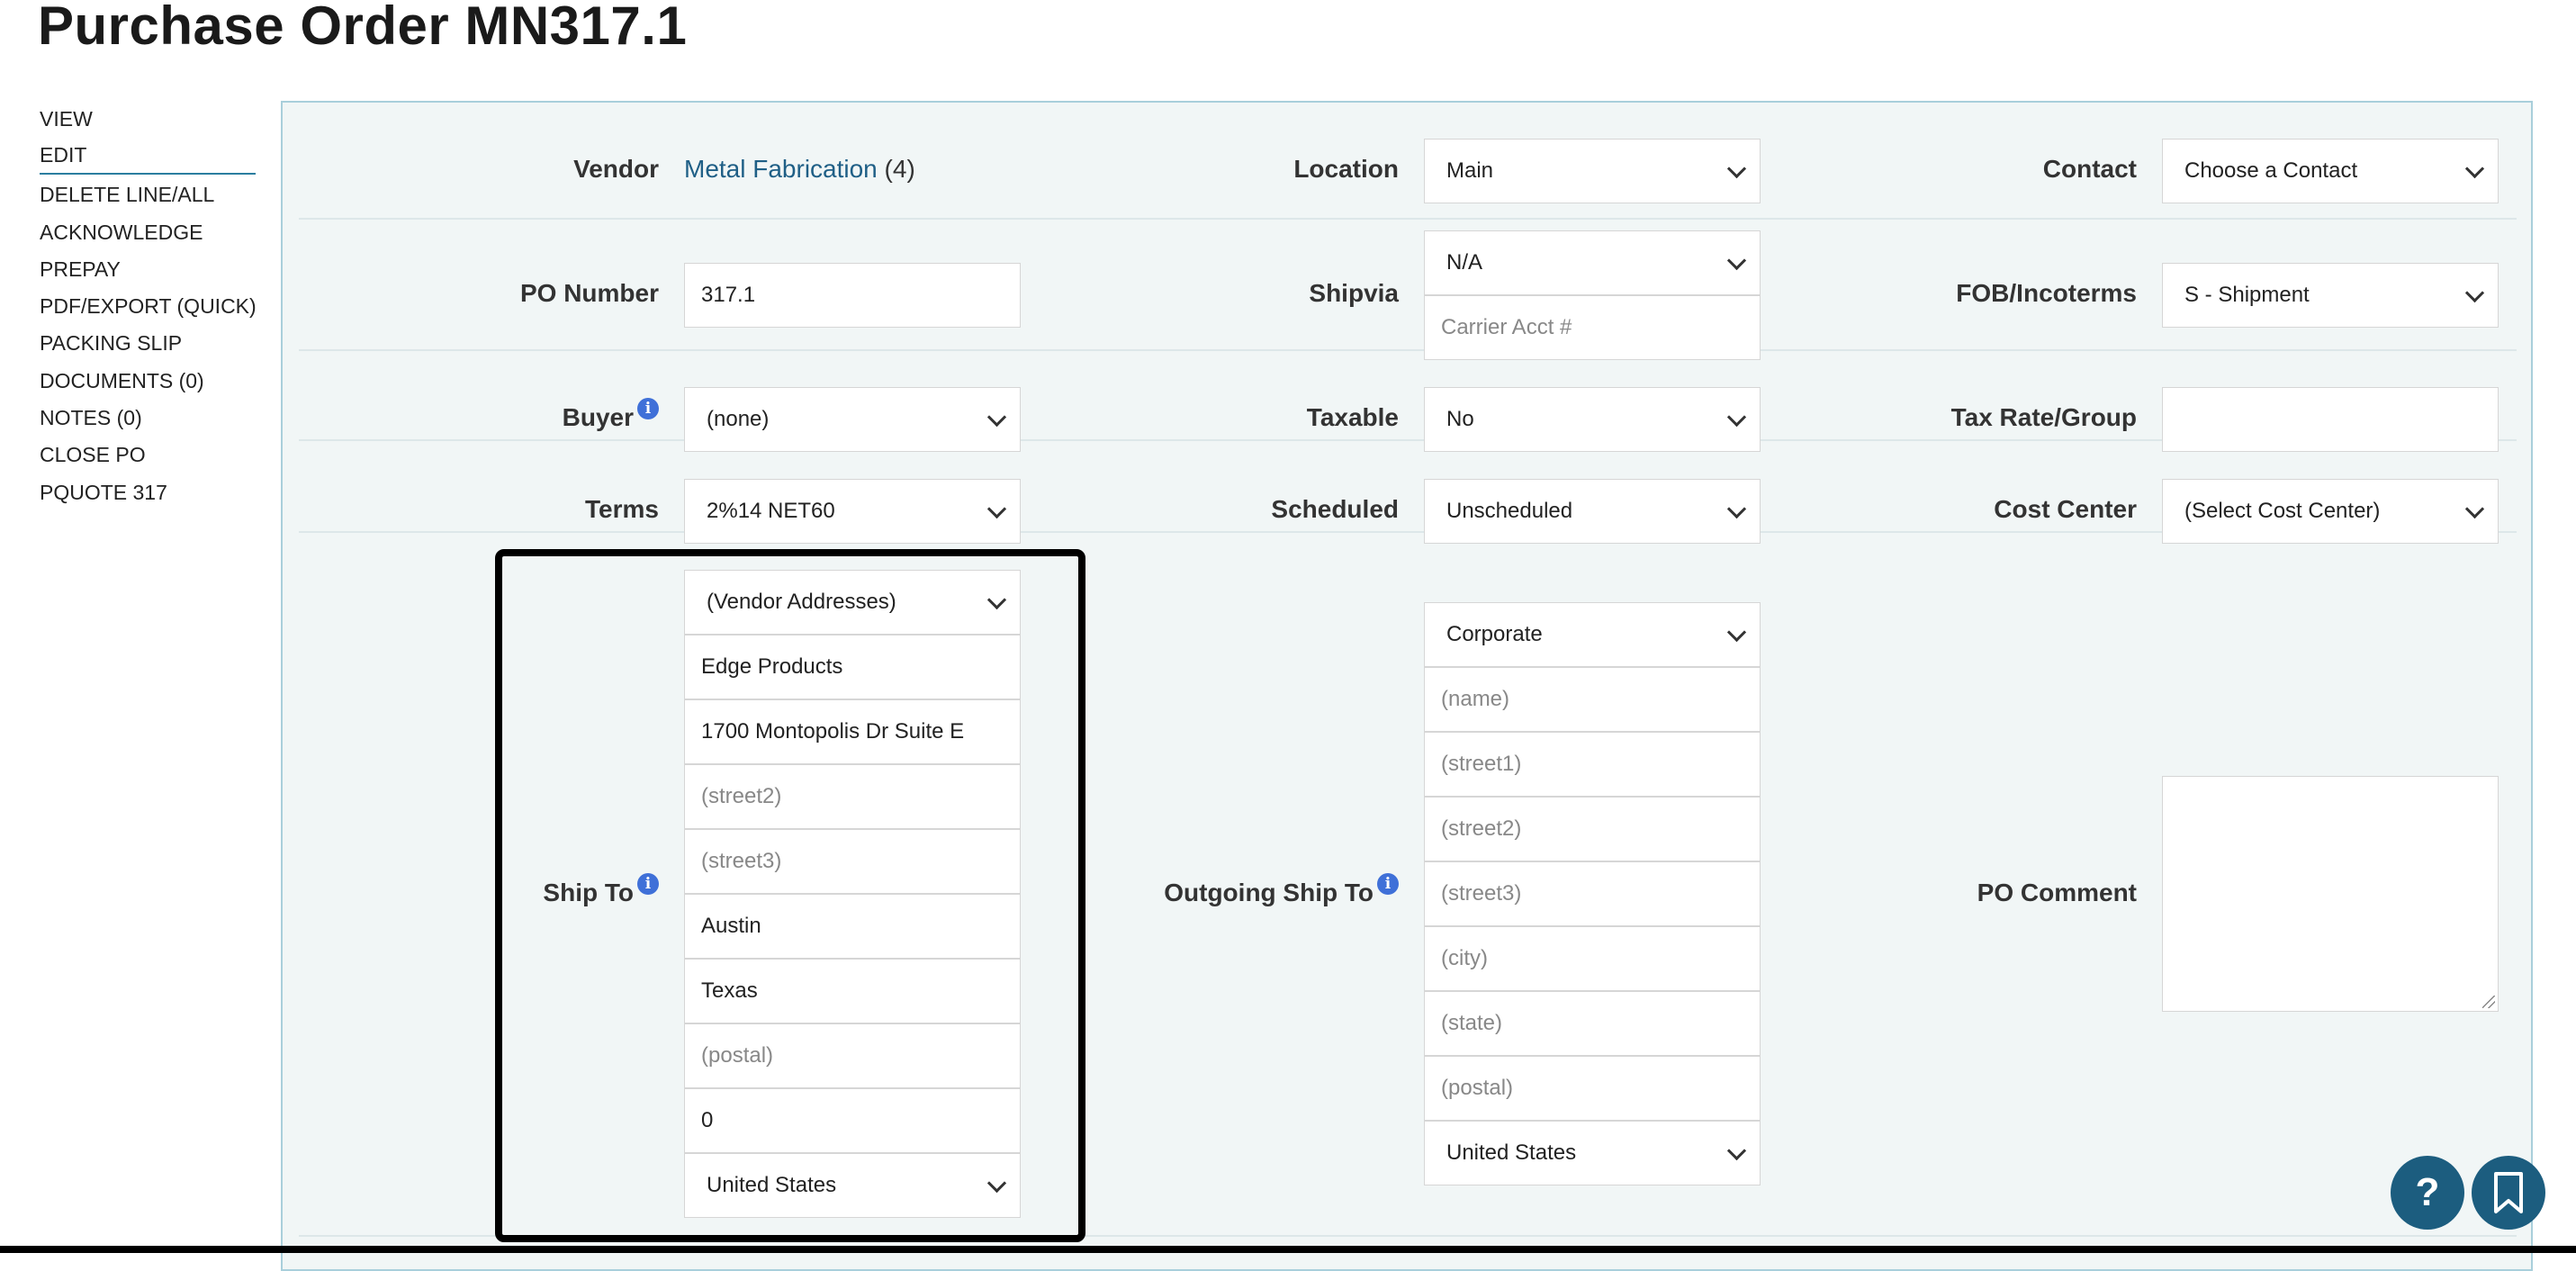 The width and height of the screenshot is (2576, 1271). Describe the element at coordinates (1592, 327) in the screenshot. I see `carrier-account-input: Carrier Acct #` at that location.